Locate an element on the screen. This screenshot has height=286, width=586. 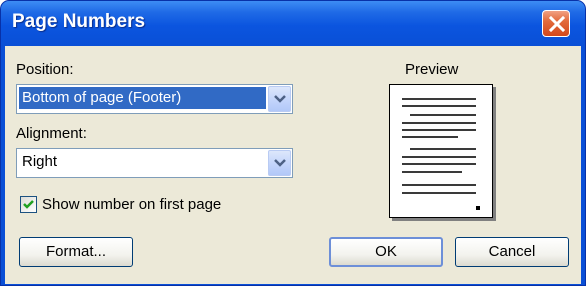
preview-label: Preview is located at coordinates (432, 69).